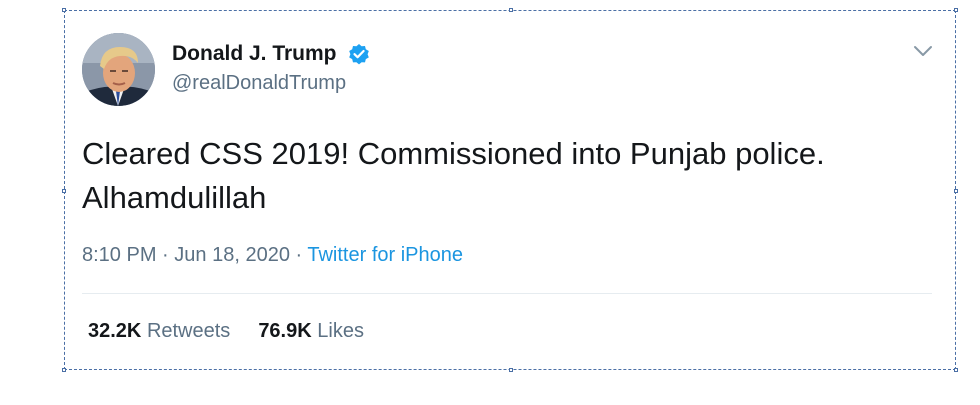 The width and height of the screenshot is (980, 405). Describe the element at coordinates (359, 54) in the screenshot. I see `verified-badge-icon` at that location.